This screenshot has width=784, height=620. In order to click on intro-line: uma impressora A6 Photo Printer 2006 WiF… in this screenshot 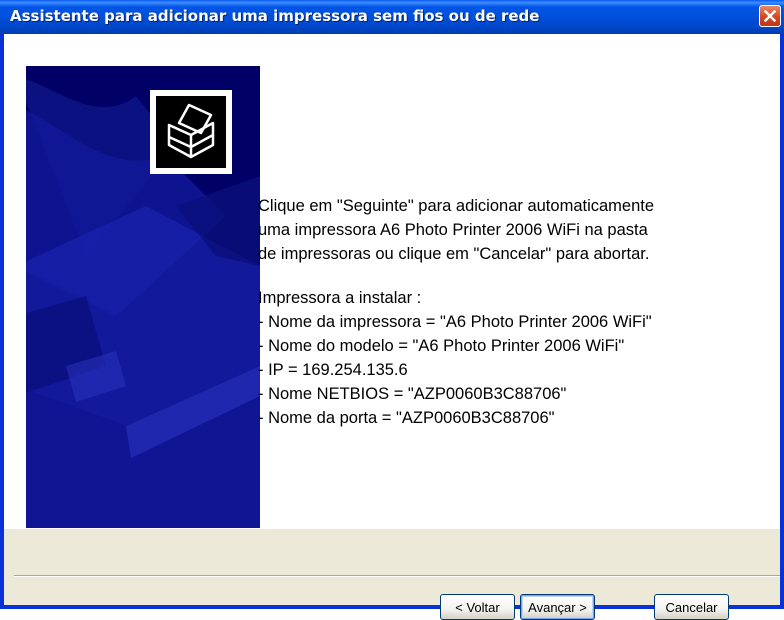, I will do `click(453, 230)`.